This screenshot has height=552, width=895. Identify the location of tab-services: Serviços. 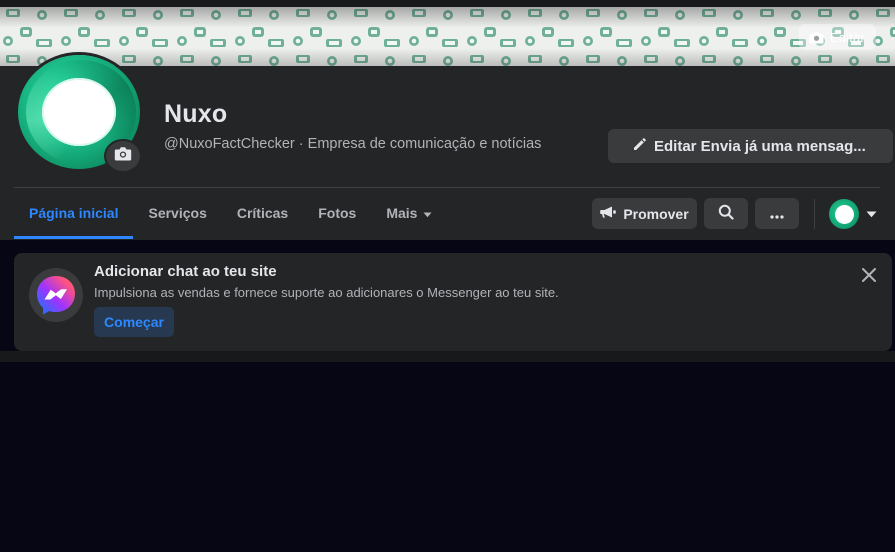
(177, 213).